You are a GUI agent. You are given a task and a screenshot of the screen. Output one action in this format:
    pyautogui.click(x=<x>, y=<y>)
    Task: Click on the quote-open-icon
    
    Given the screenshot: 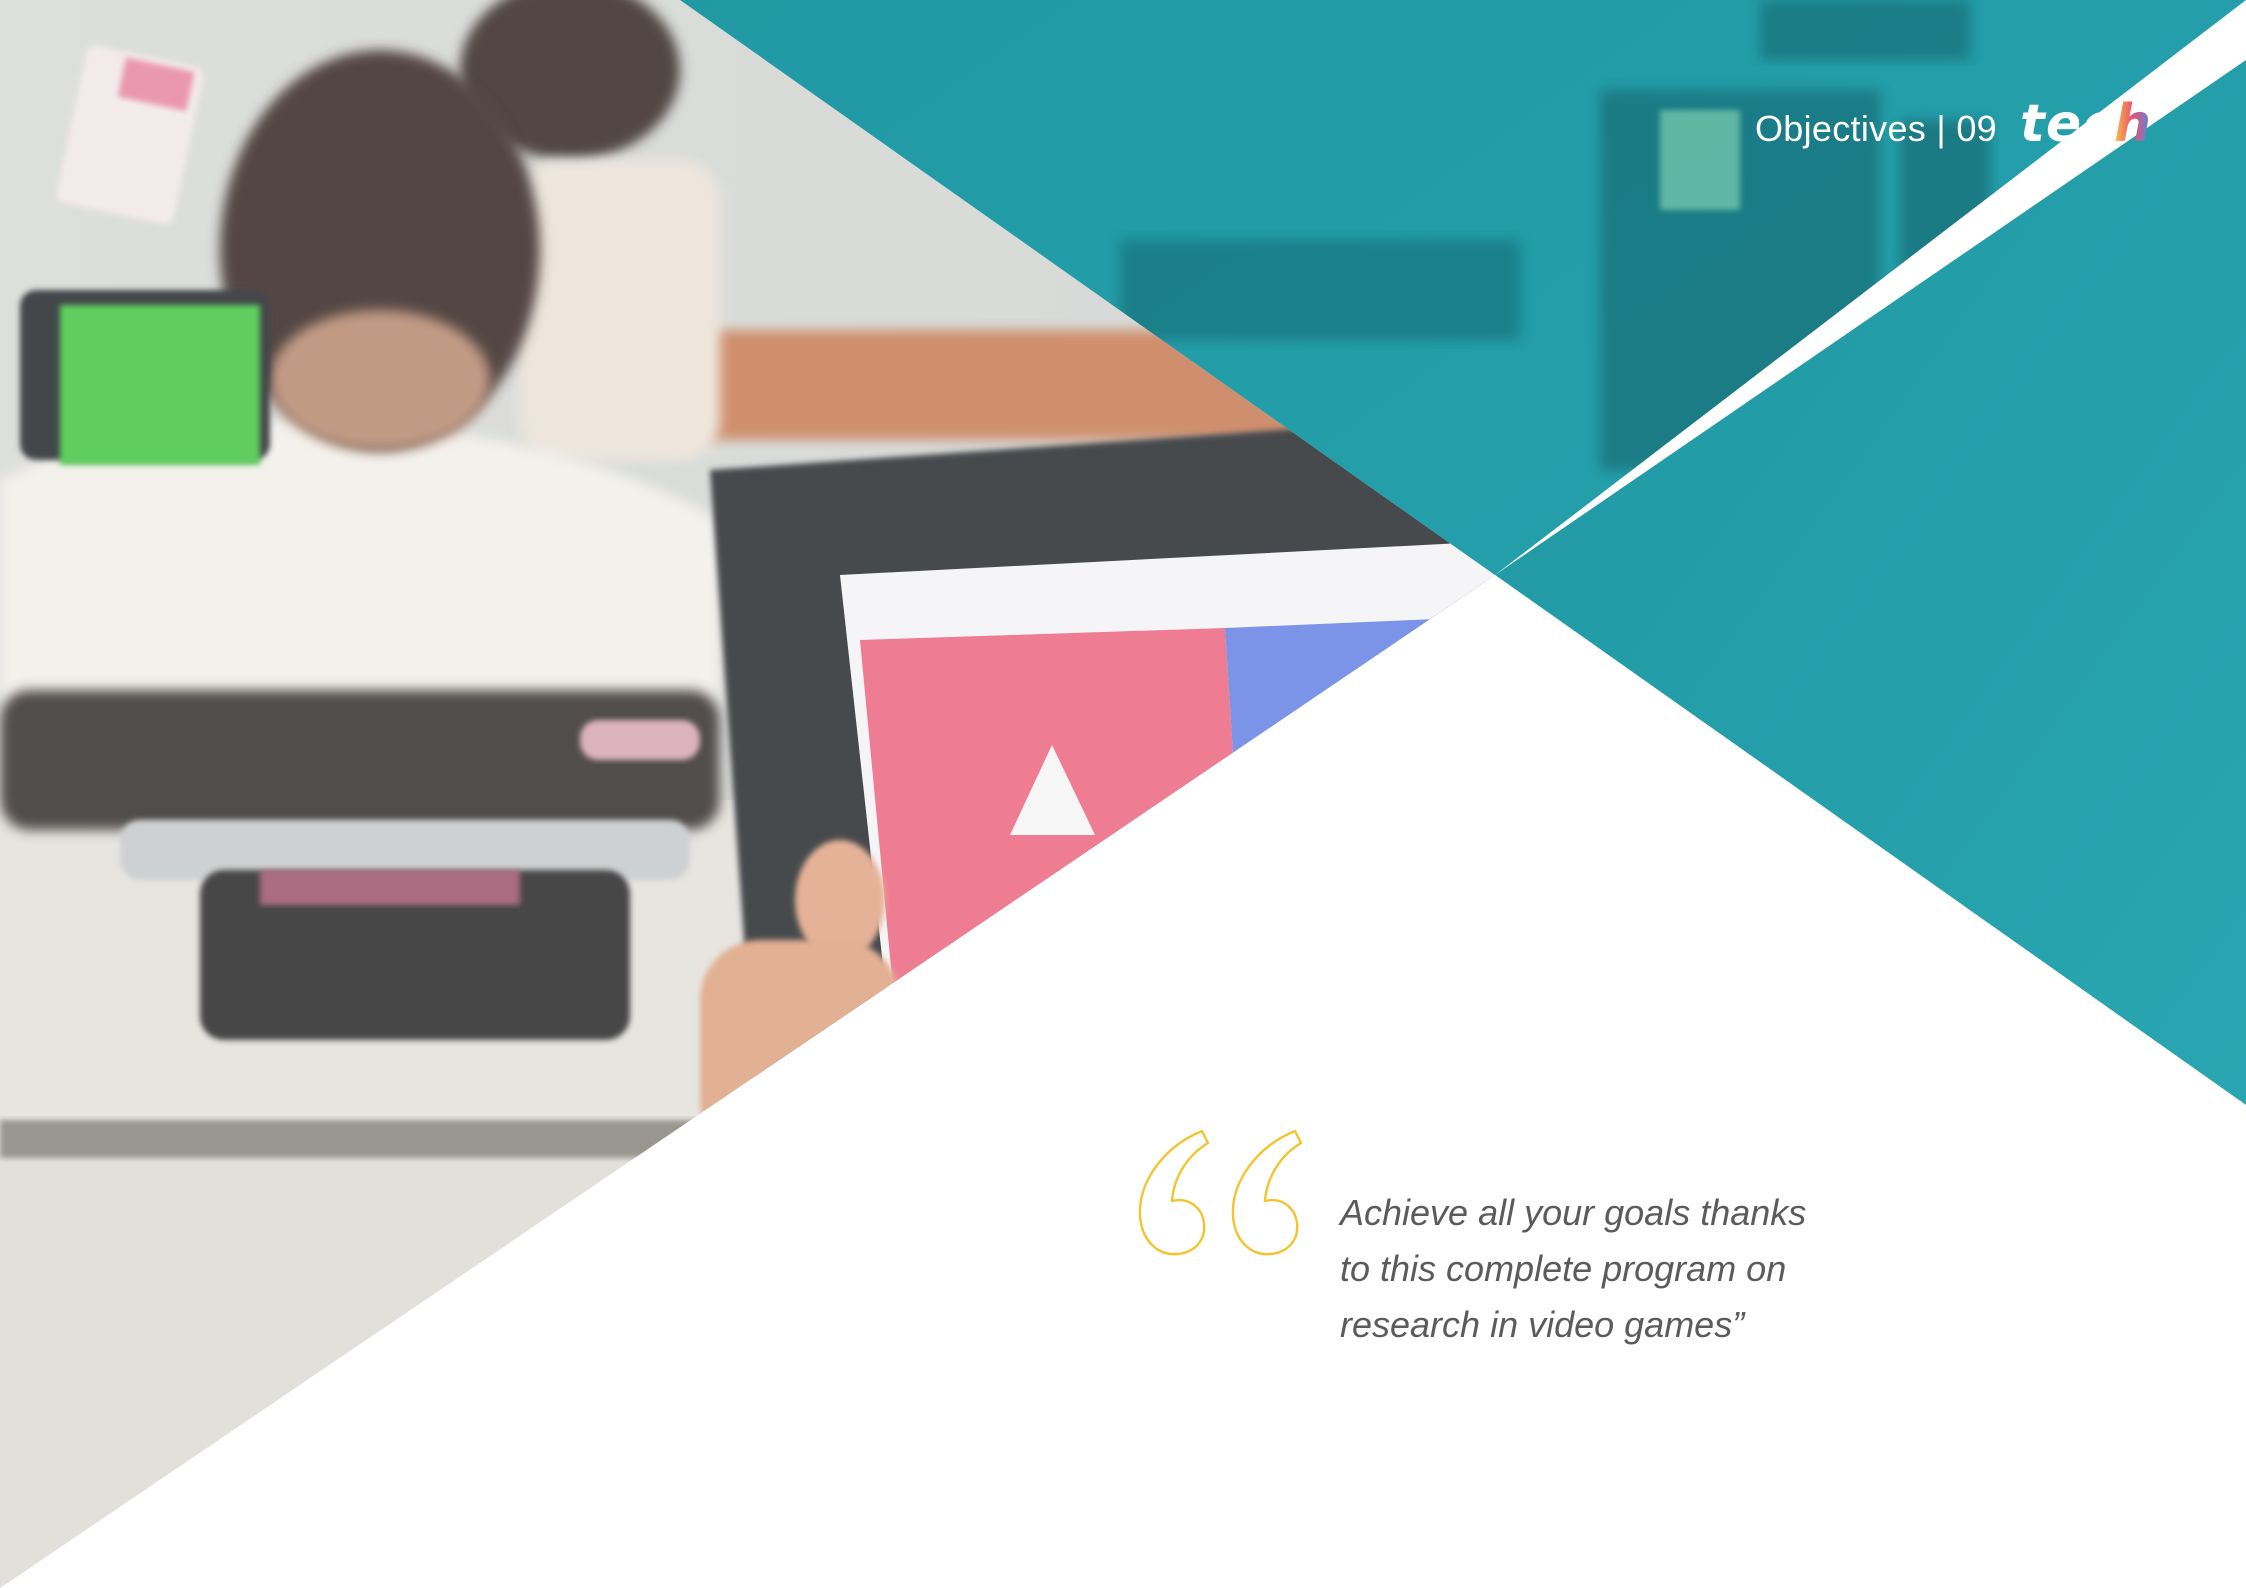 What is the action you would take?
    pyautogui.click(x=1220, y=1192)
    